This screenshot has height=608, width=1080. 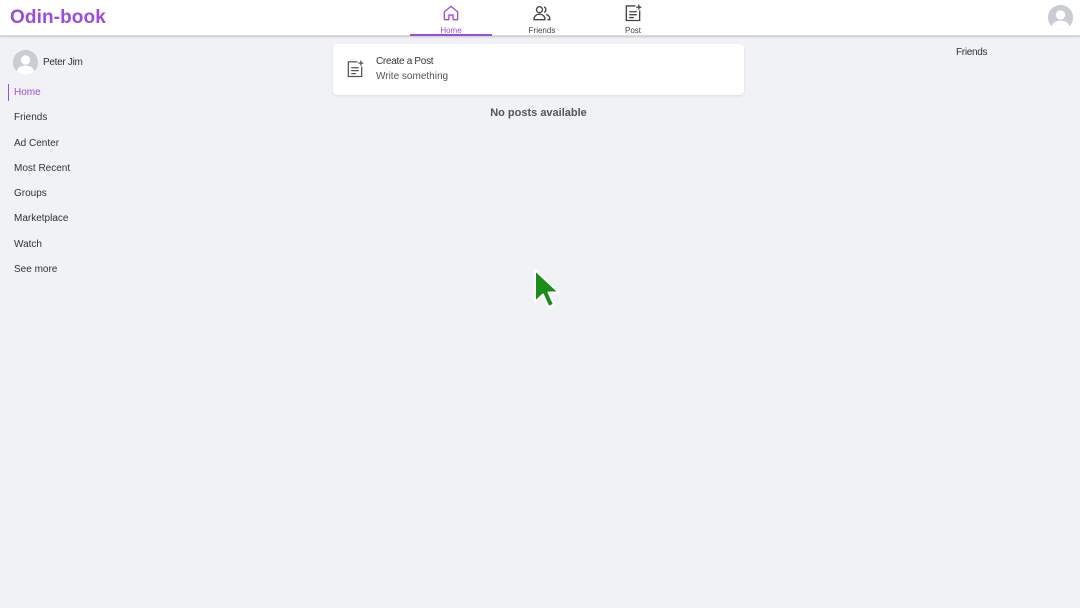 What do you see at coordinates (547, 288) in the screenshot?
I see `mouse-pointer-icon` at bounding box center [547, 288].